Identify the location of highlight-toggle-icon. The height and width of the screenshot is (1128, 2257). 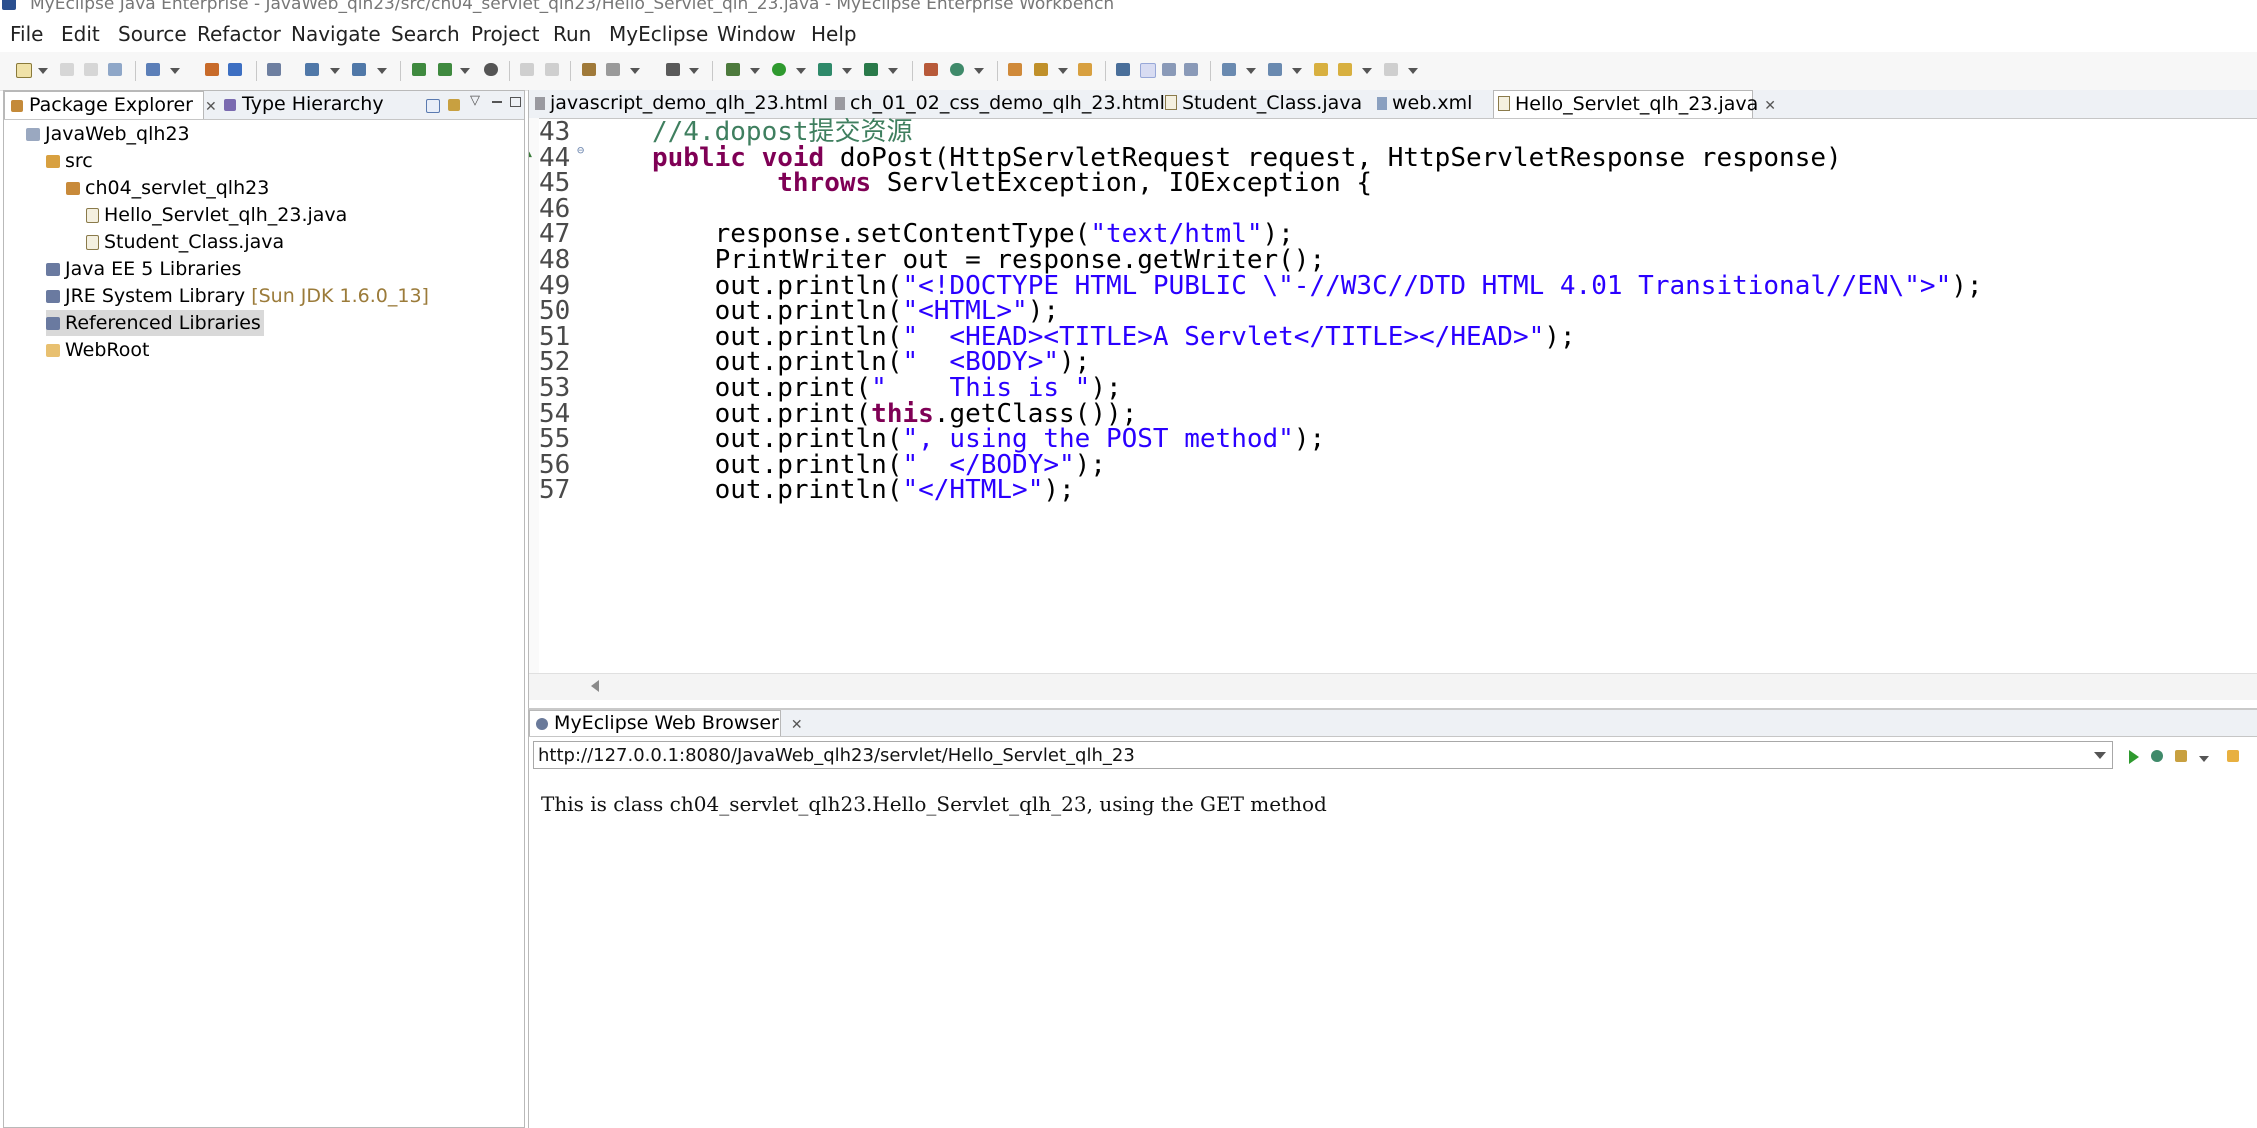
(1148, 70).